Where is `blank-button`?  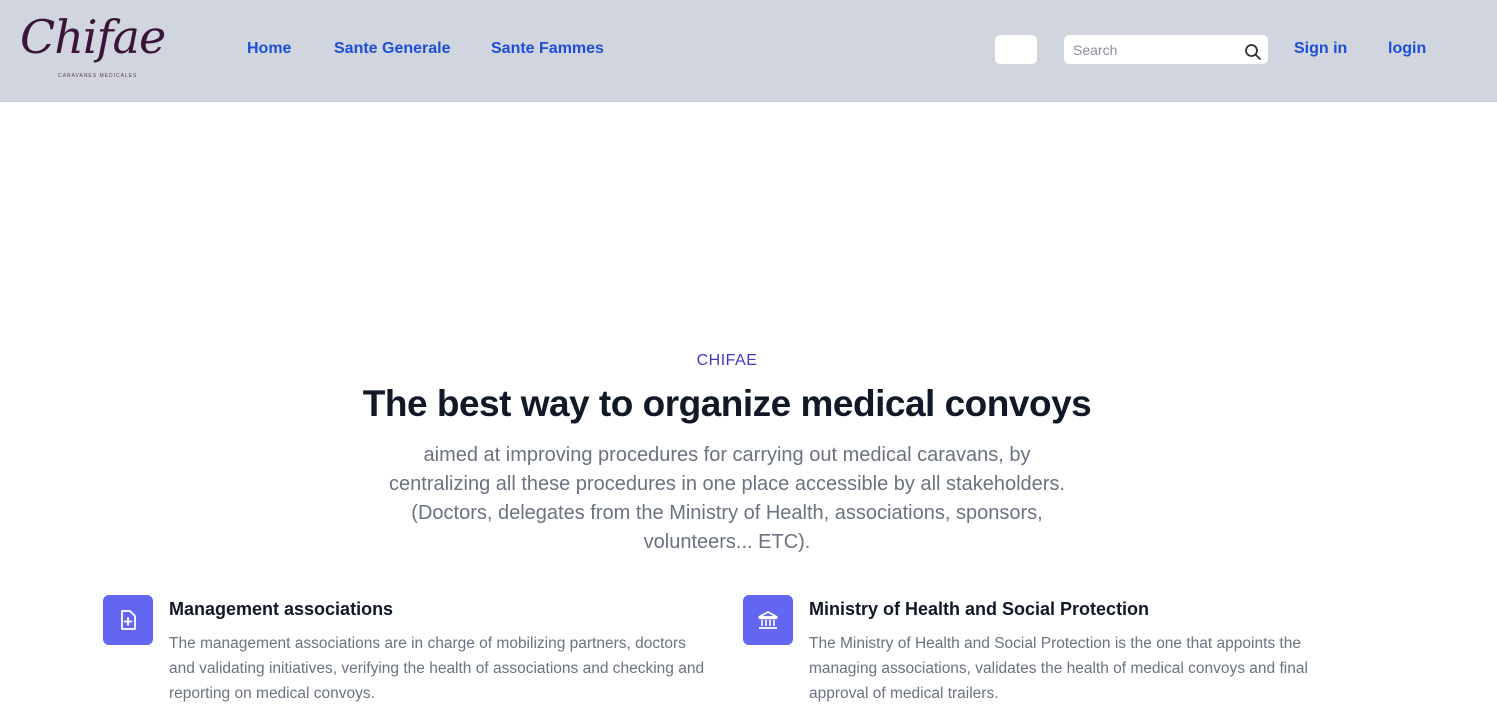
blank-button is located at coordinates (1016, 49).